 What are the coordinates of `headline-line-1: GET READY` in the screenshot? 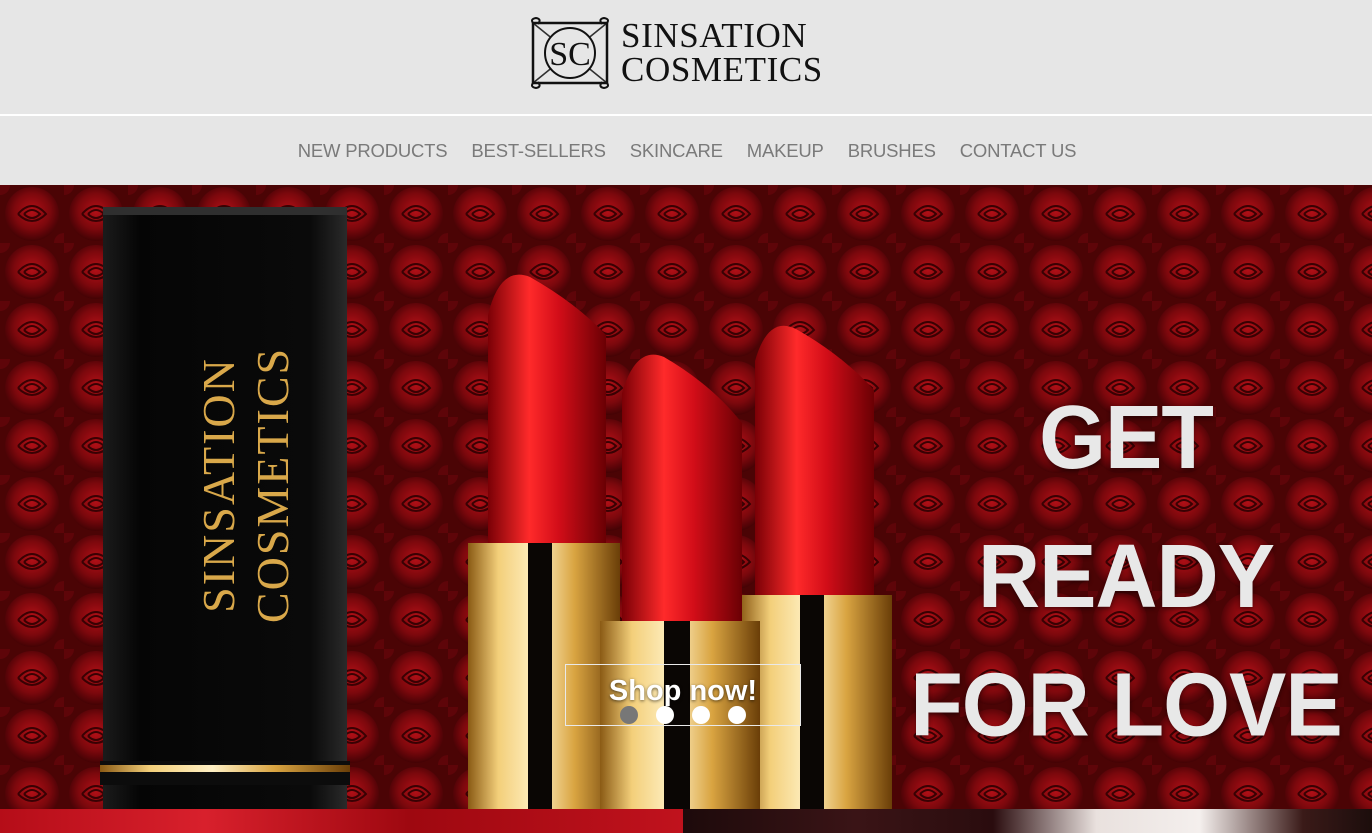 It's located at (1126, 507).